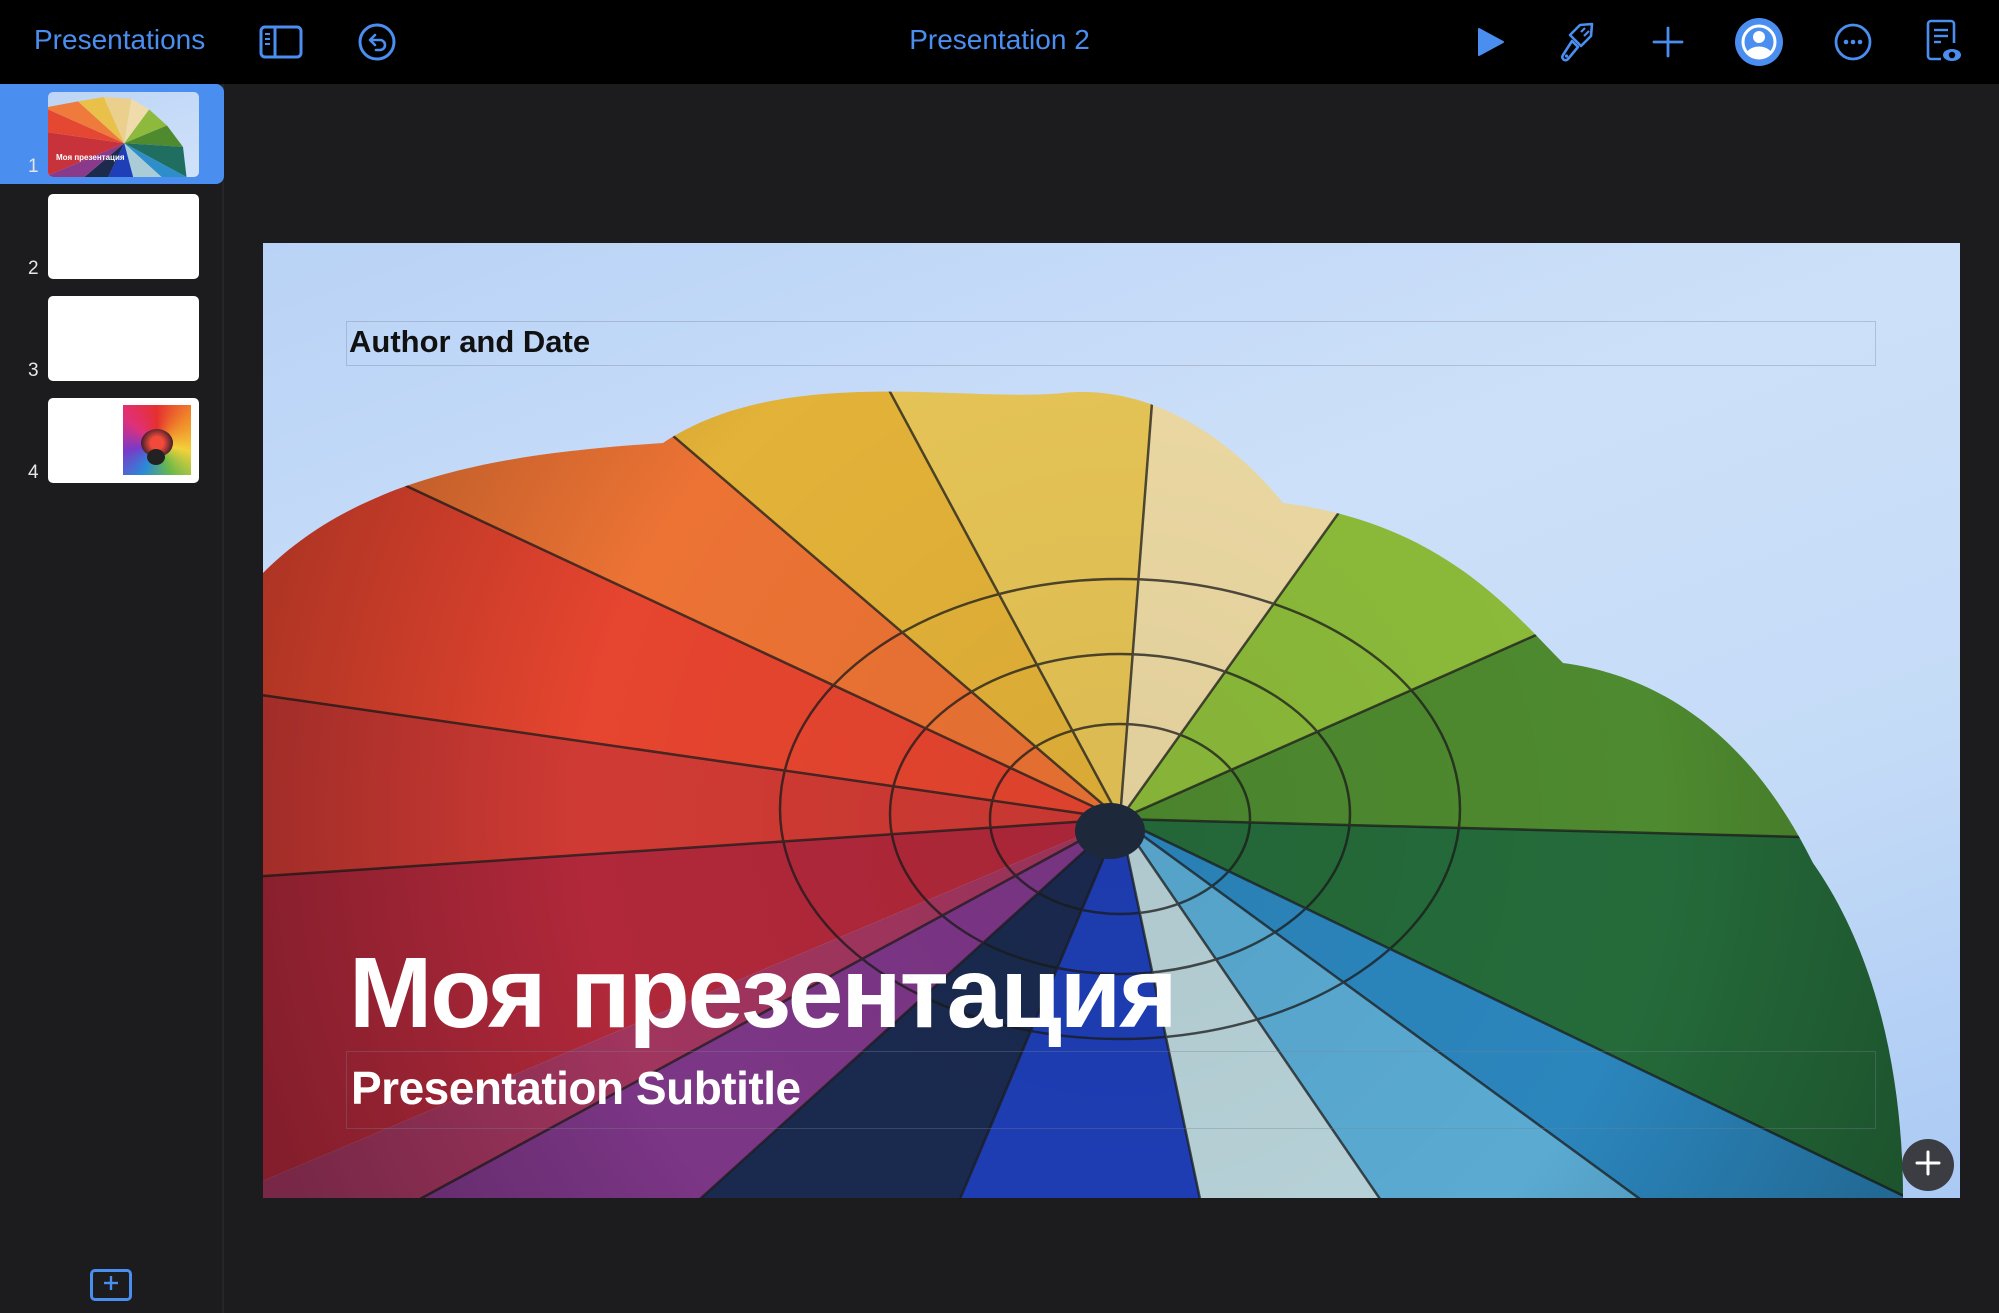 The image size is (1999, 1313). Describe the element at coordinates (112, 698) in the screenshot. I see `slide-navigator: 1 Моя презентация 2 3 4` at that location.